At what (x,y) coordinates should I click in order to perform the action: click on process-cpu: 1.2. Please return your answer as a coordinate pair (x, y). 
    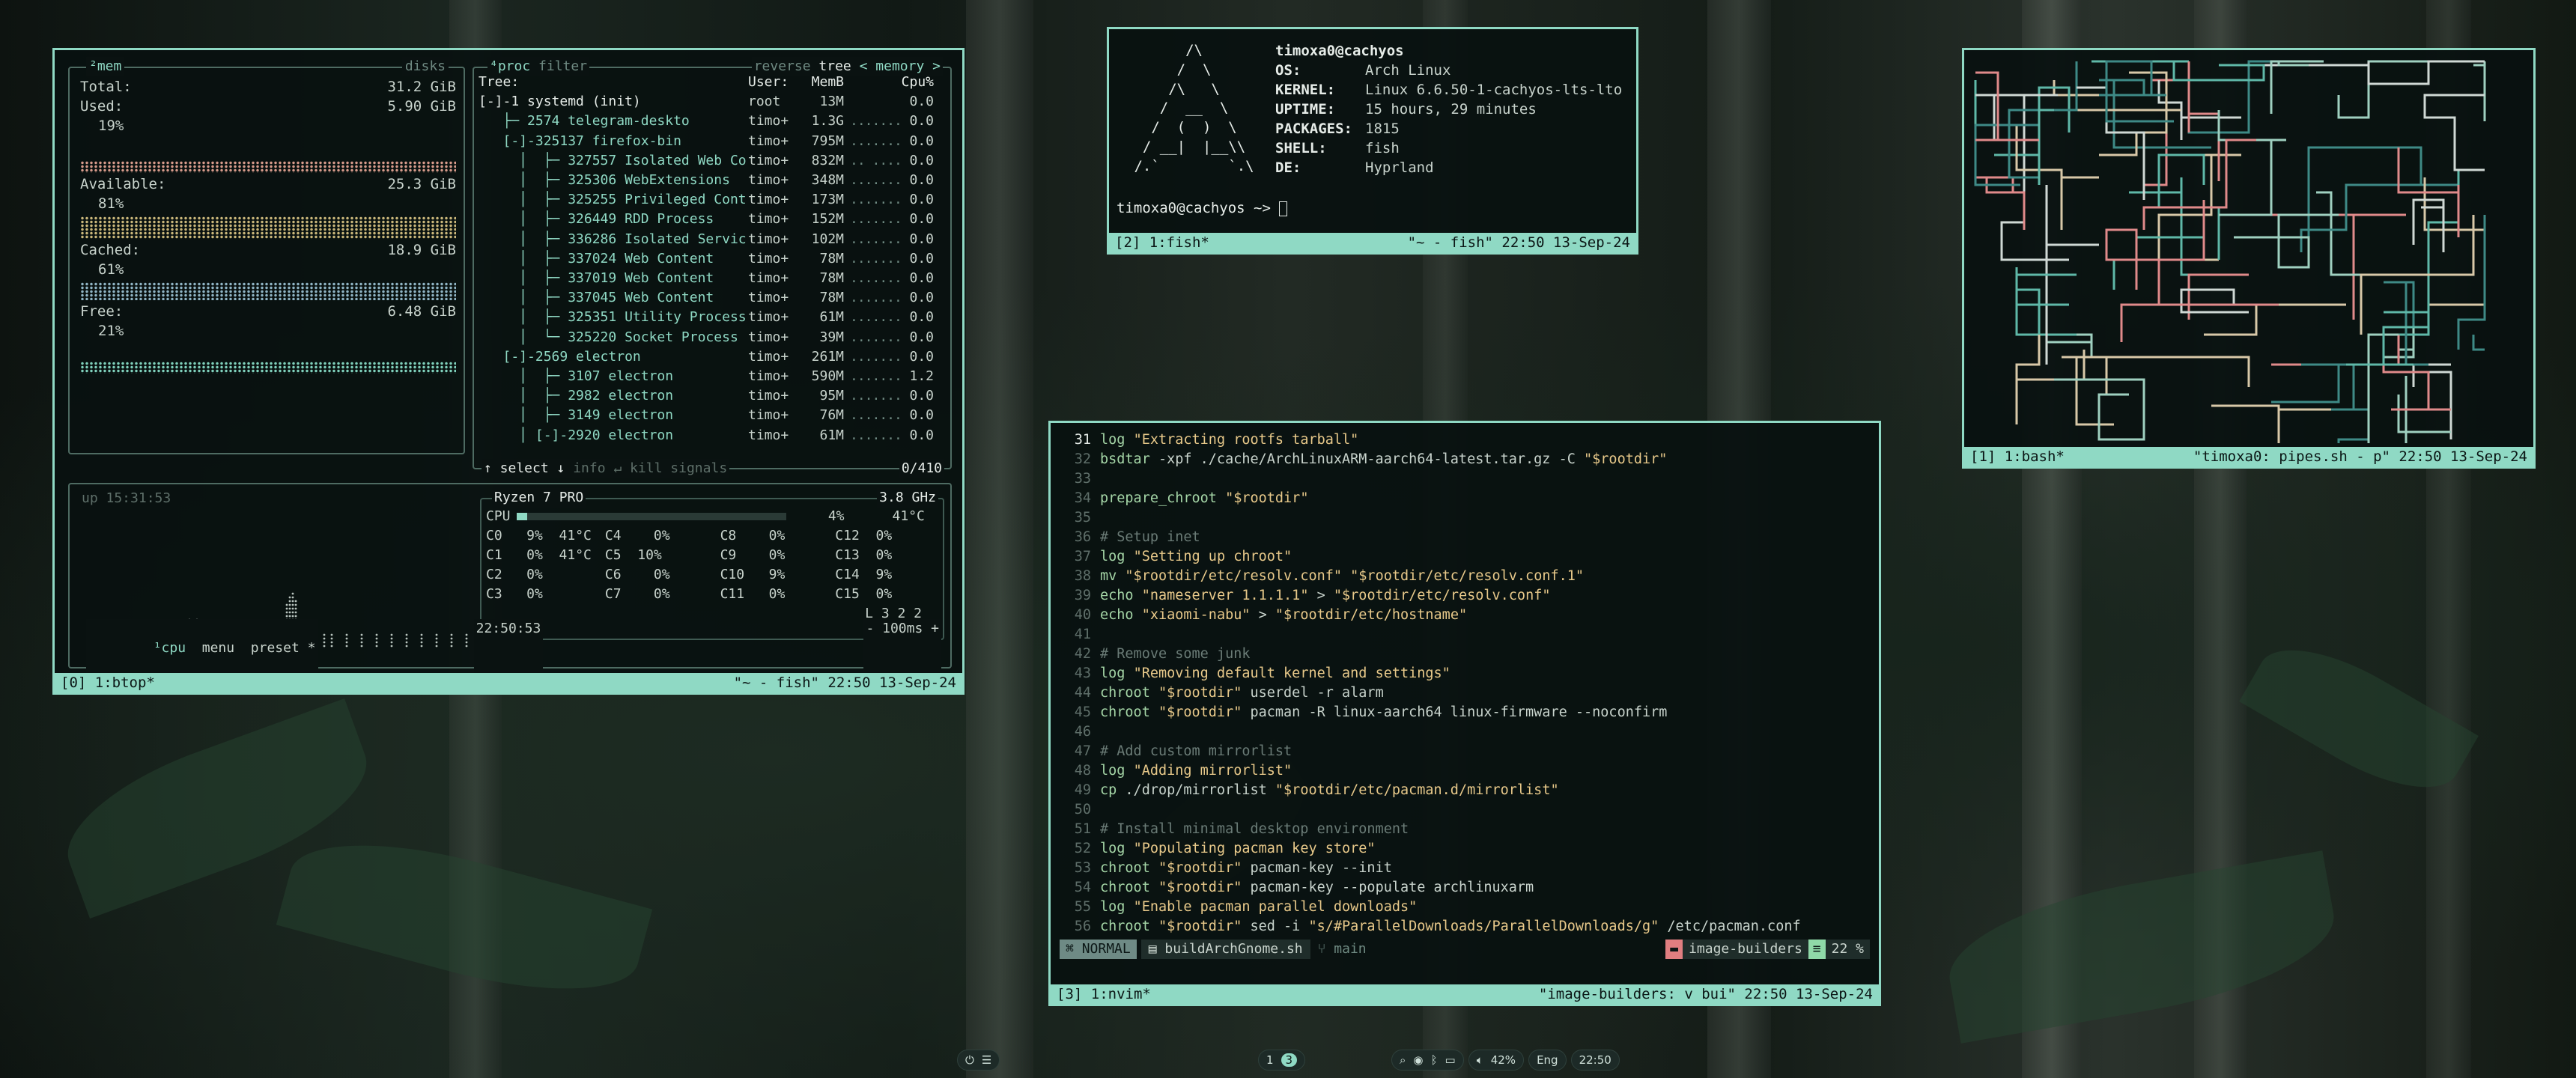
    Looking at the image, I should click on (921, 376).